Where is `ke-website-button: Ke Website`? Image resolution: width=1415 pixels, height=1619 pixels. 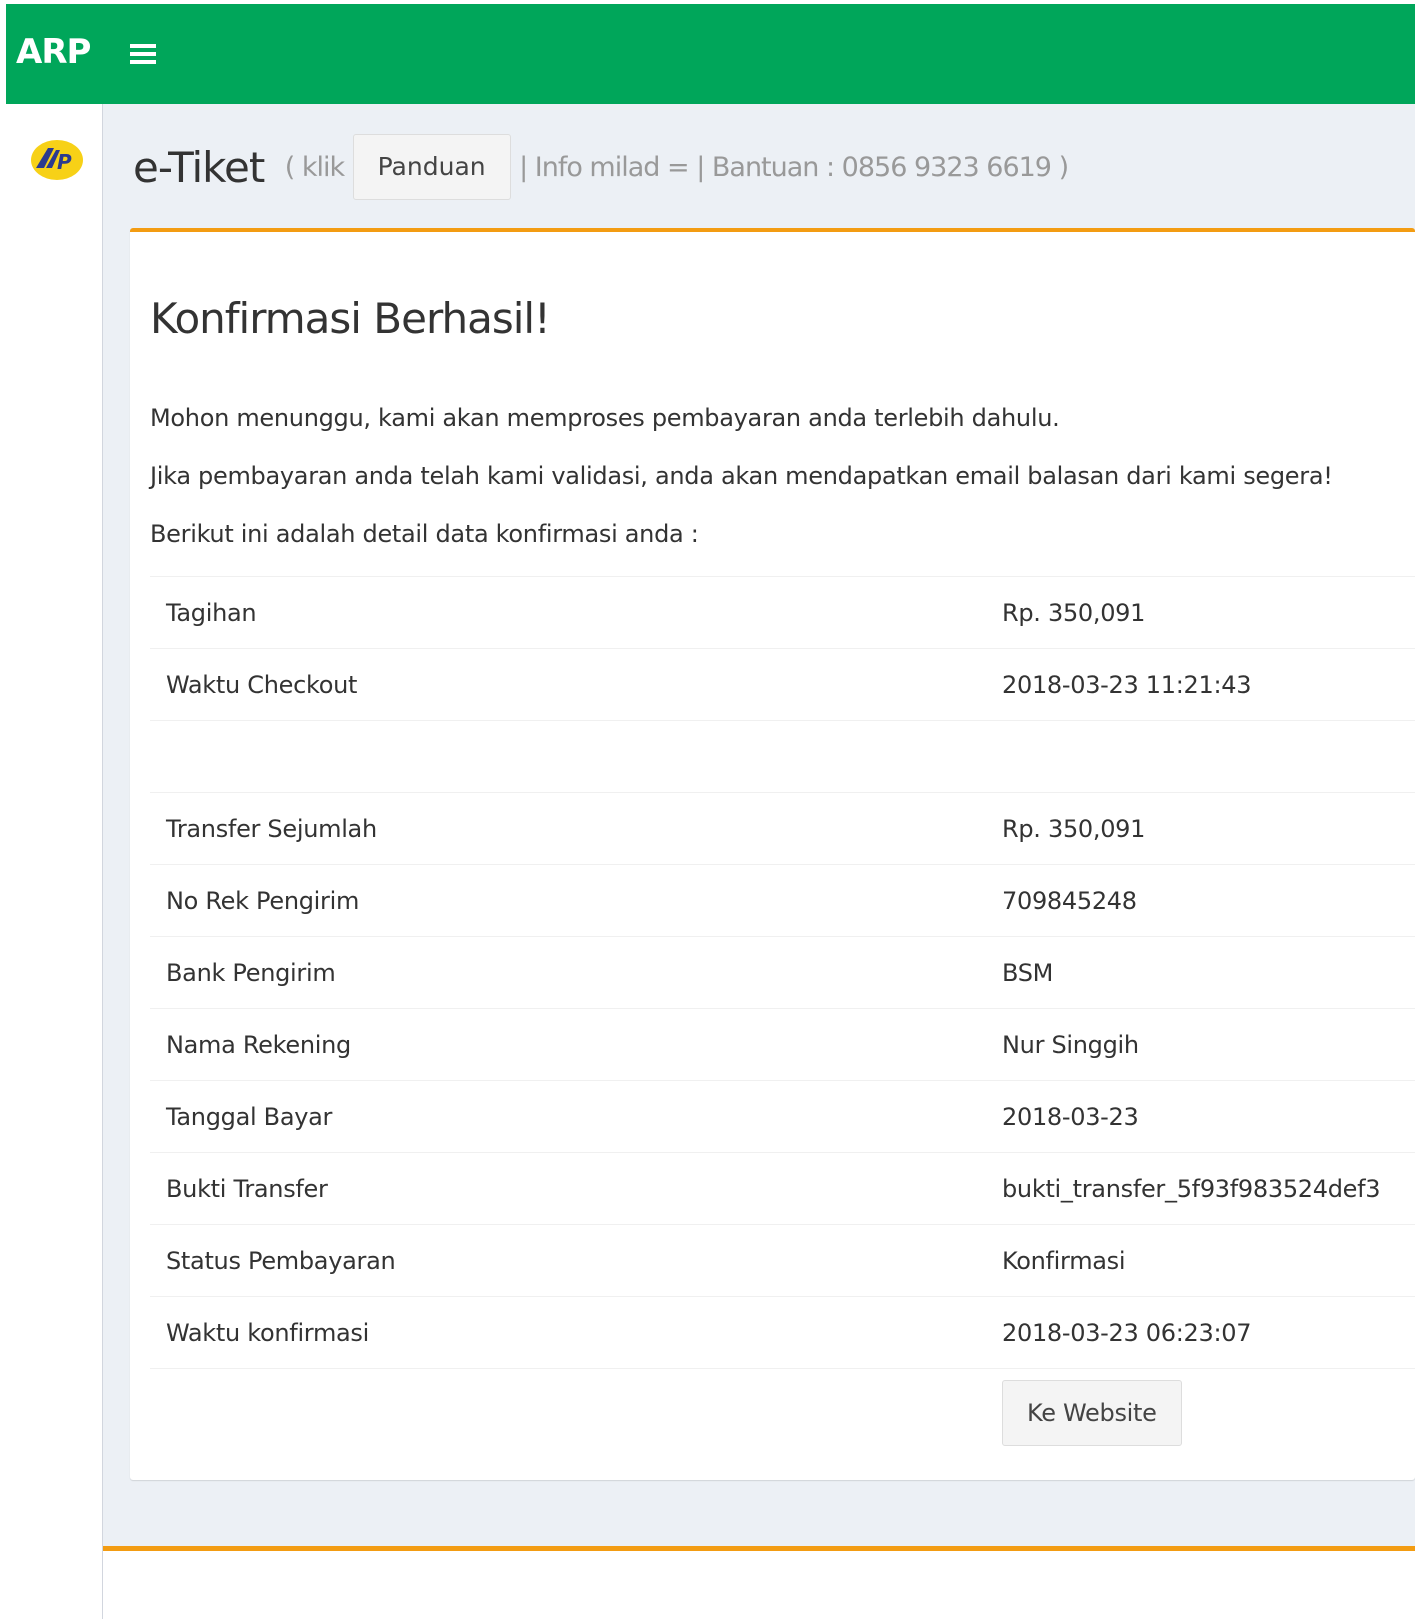 ke-website-button: Ke Website is located at coordinates (1092, 1413).